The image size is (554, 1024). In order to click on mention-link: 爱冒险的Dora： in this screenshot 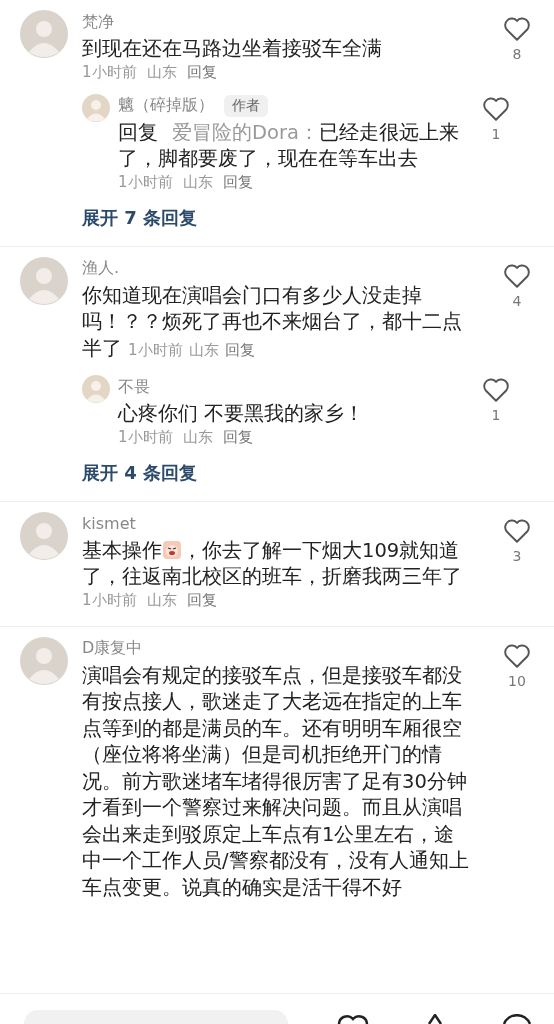, I will do `click(245, 132)`.